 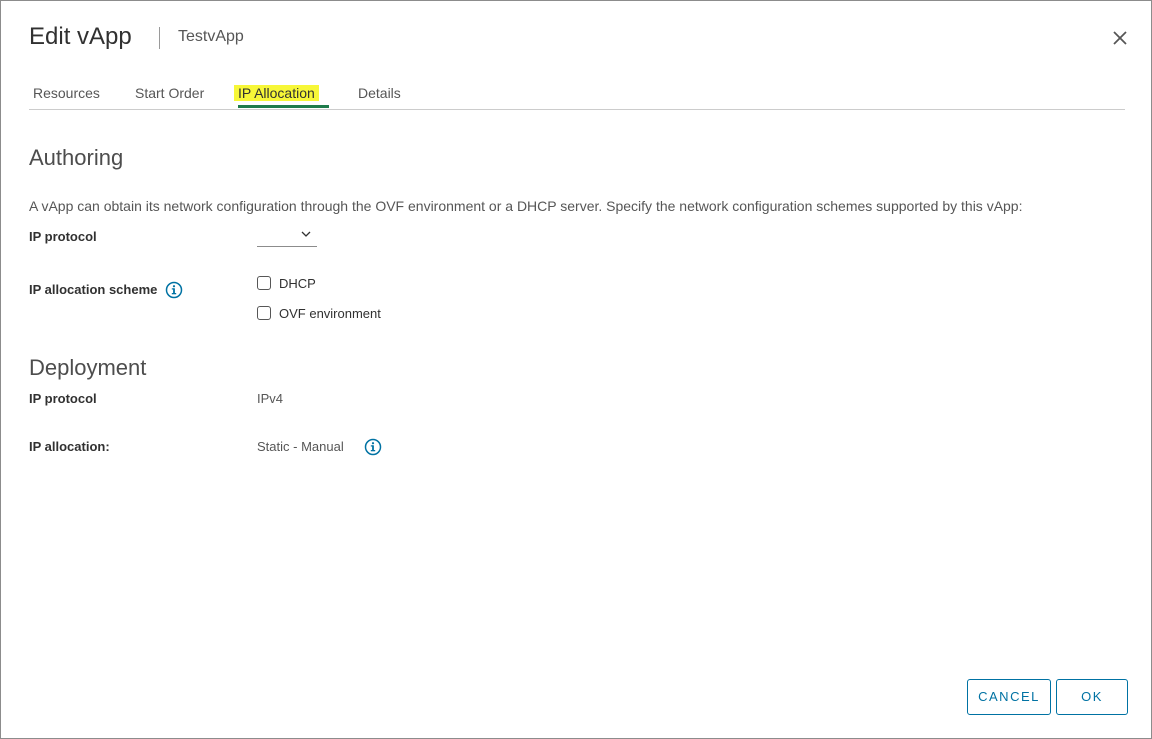 What do you see at coordinates (93, 289) in the screenshot?
I see `ip-allocation-scheme-label: IP allocation scheme` at bounding box center [93, 289].